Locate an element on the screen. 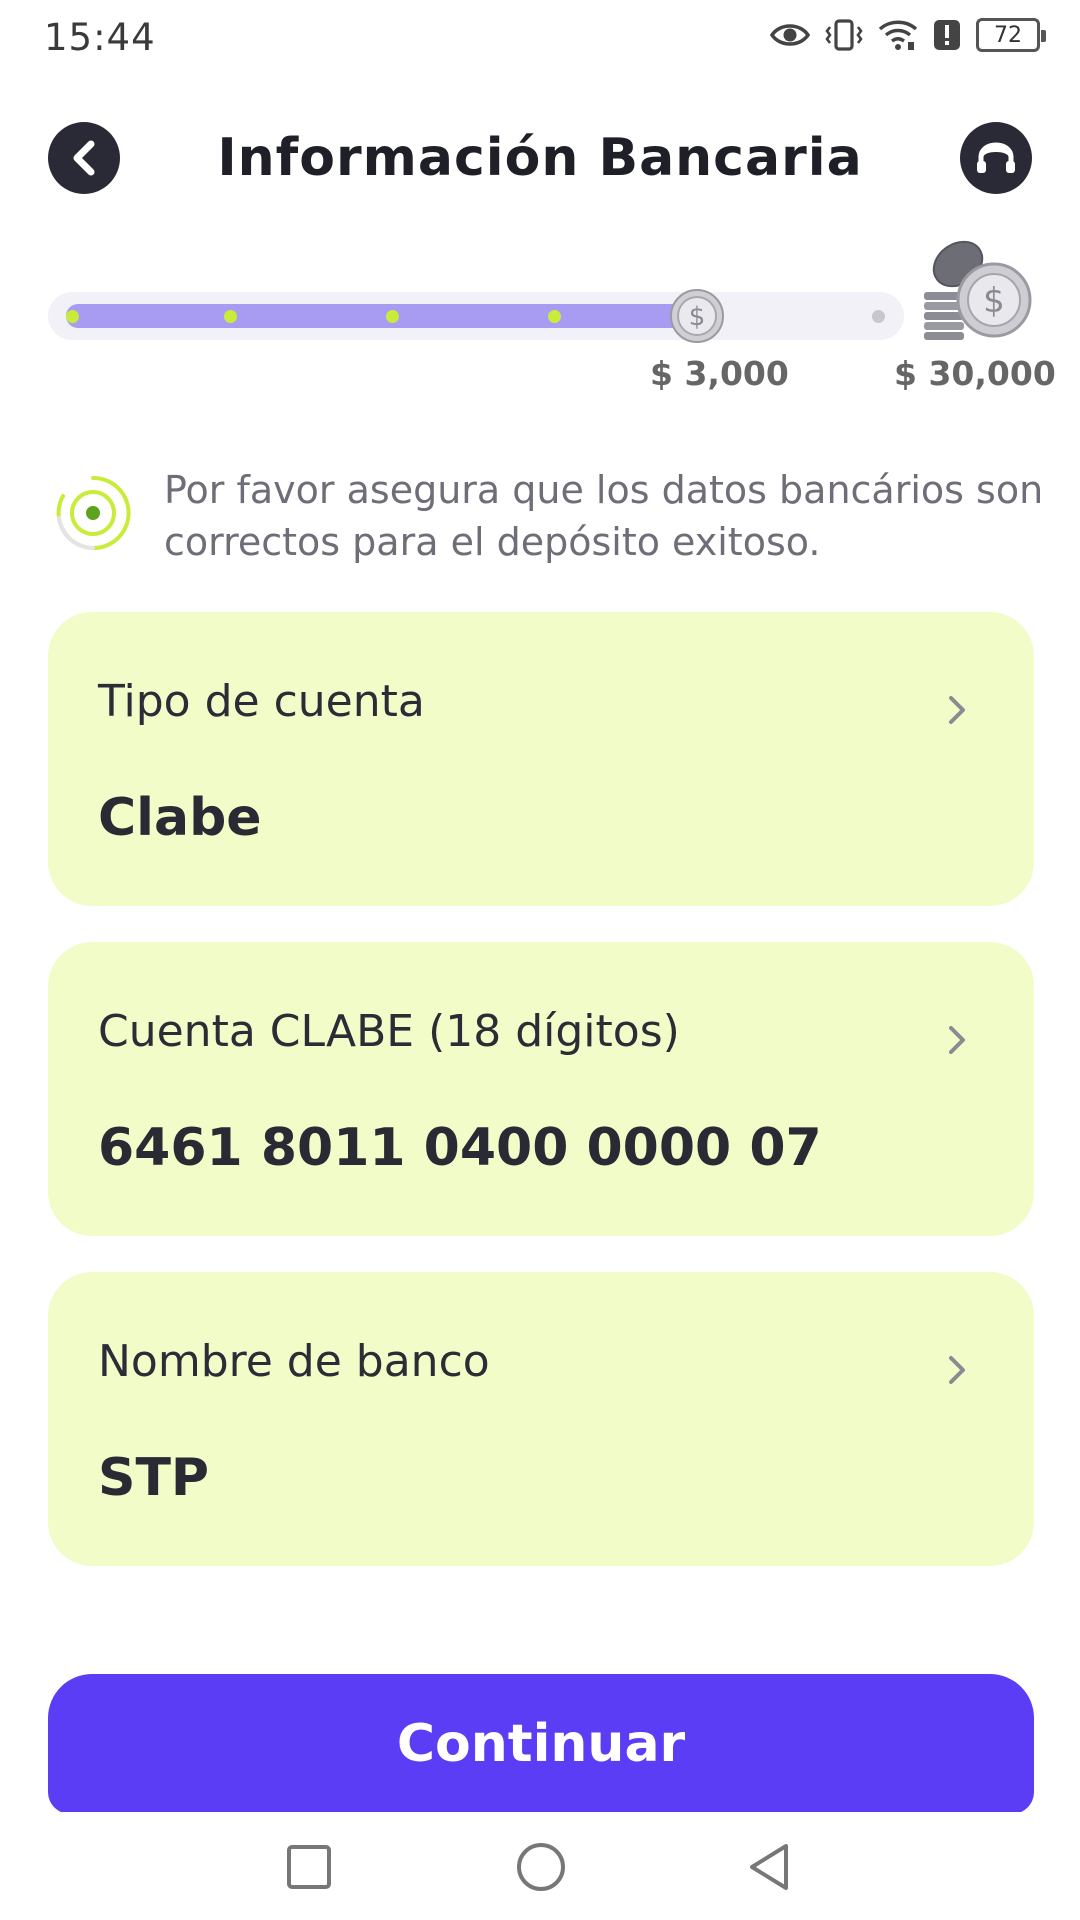  field-value: STP is located at coordinates (154, 1478).